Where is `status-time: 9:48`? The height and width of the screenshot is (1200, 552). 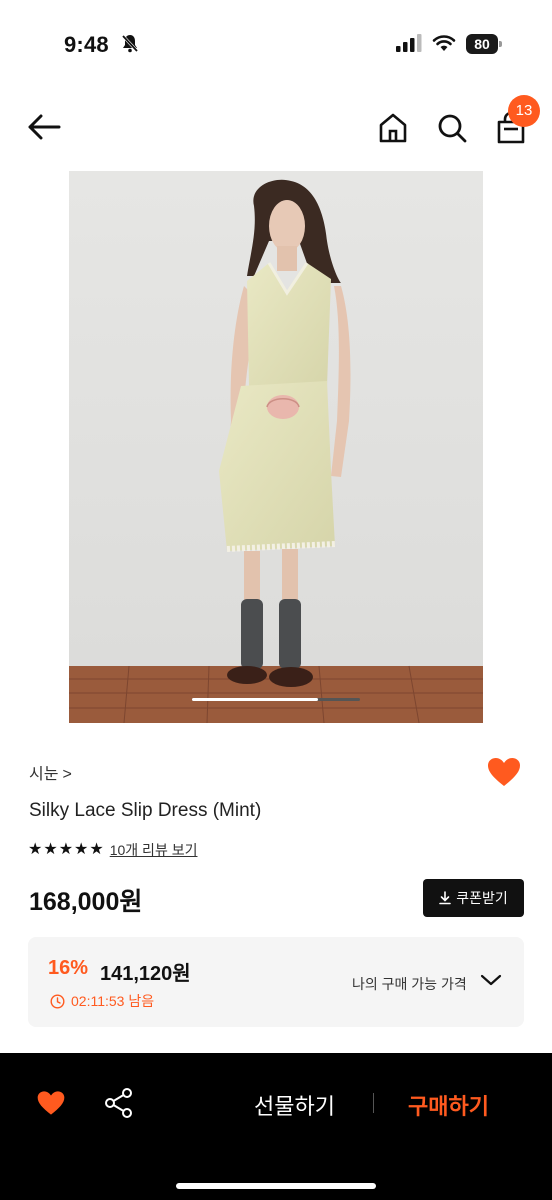
status-time: 9:48 is located at coordinates (86, 44).